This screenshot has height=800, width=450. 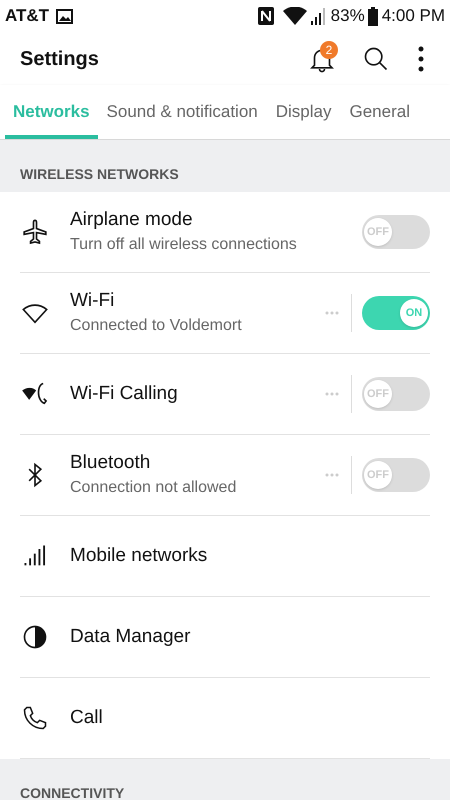 I want to click on wifi-icon, so click(x=294, y=16).